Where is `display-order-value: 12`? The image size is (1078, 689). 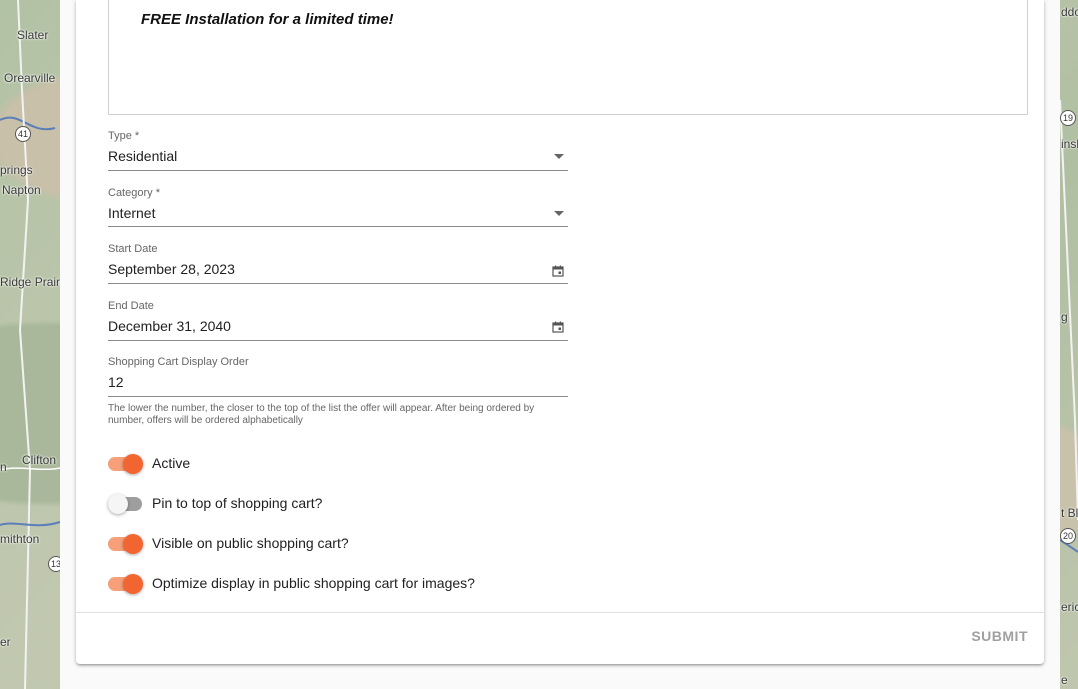
display-order-value: 12 is located at coordinates (116, 382).